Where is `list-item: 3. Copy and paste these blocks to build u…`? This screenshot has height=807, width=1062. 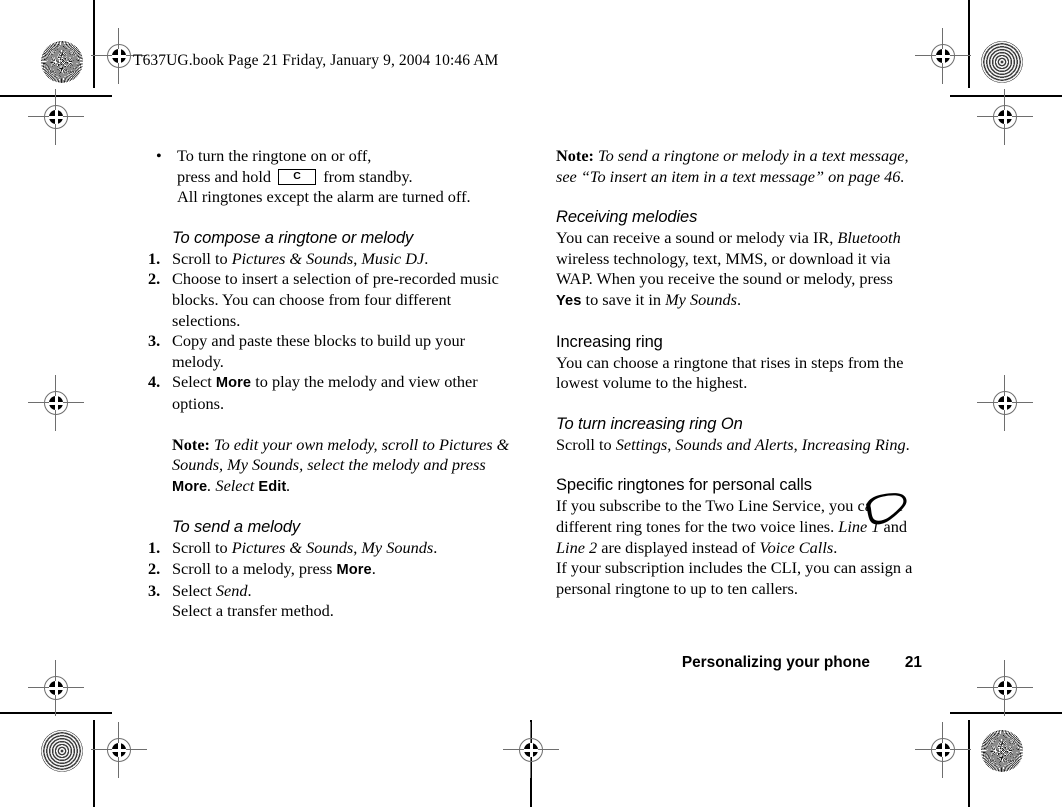 list-item: 3. Copy and paste these blocks to build u… is located at coordinates (334, 351).